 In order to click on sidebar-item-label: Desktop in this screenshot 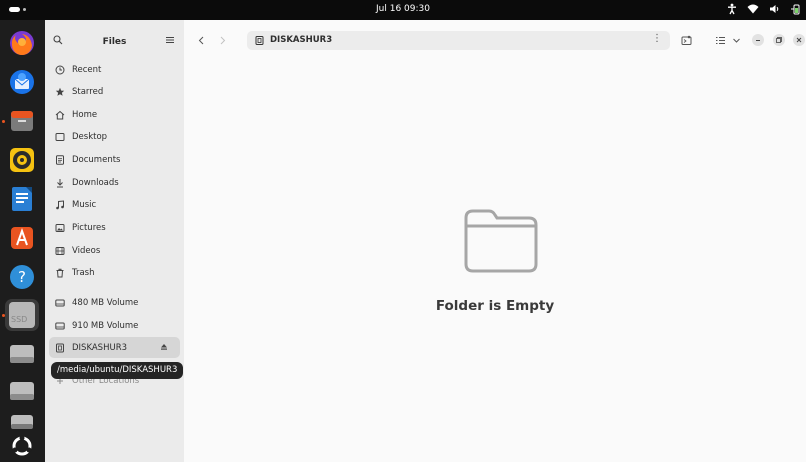, I will do `click(90, 136)`.